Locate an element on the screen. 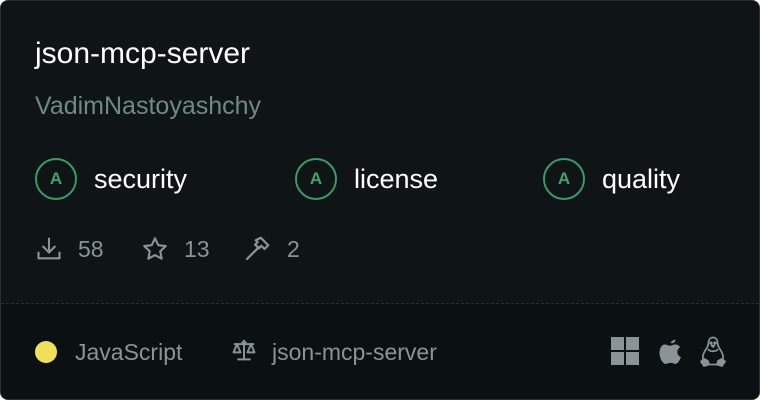 The width and height of the screenshot is (760, 400). language-indicator: JavaScript is located at coordinates (108, 352).